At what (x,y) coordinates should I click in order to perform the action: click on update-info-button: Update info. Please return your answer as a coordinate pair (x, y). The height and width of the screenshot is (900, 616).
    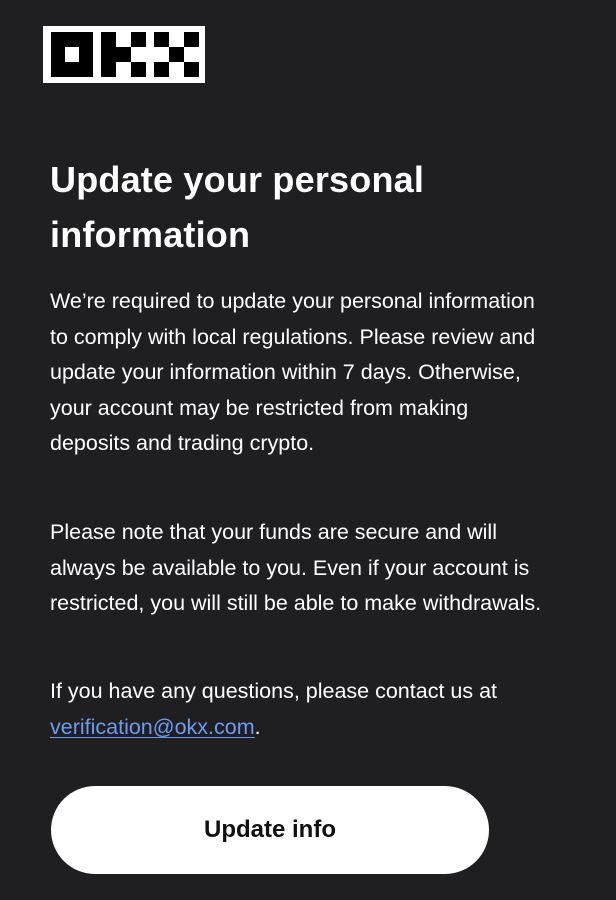
    Looking at the image, I should click on (270, 830).